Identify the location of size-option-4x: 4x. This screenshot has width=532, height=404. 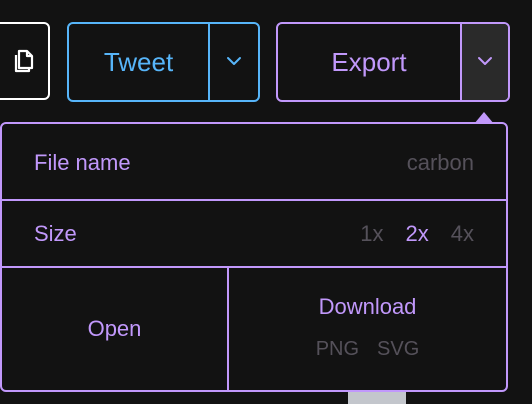
(462, 234).